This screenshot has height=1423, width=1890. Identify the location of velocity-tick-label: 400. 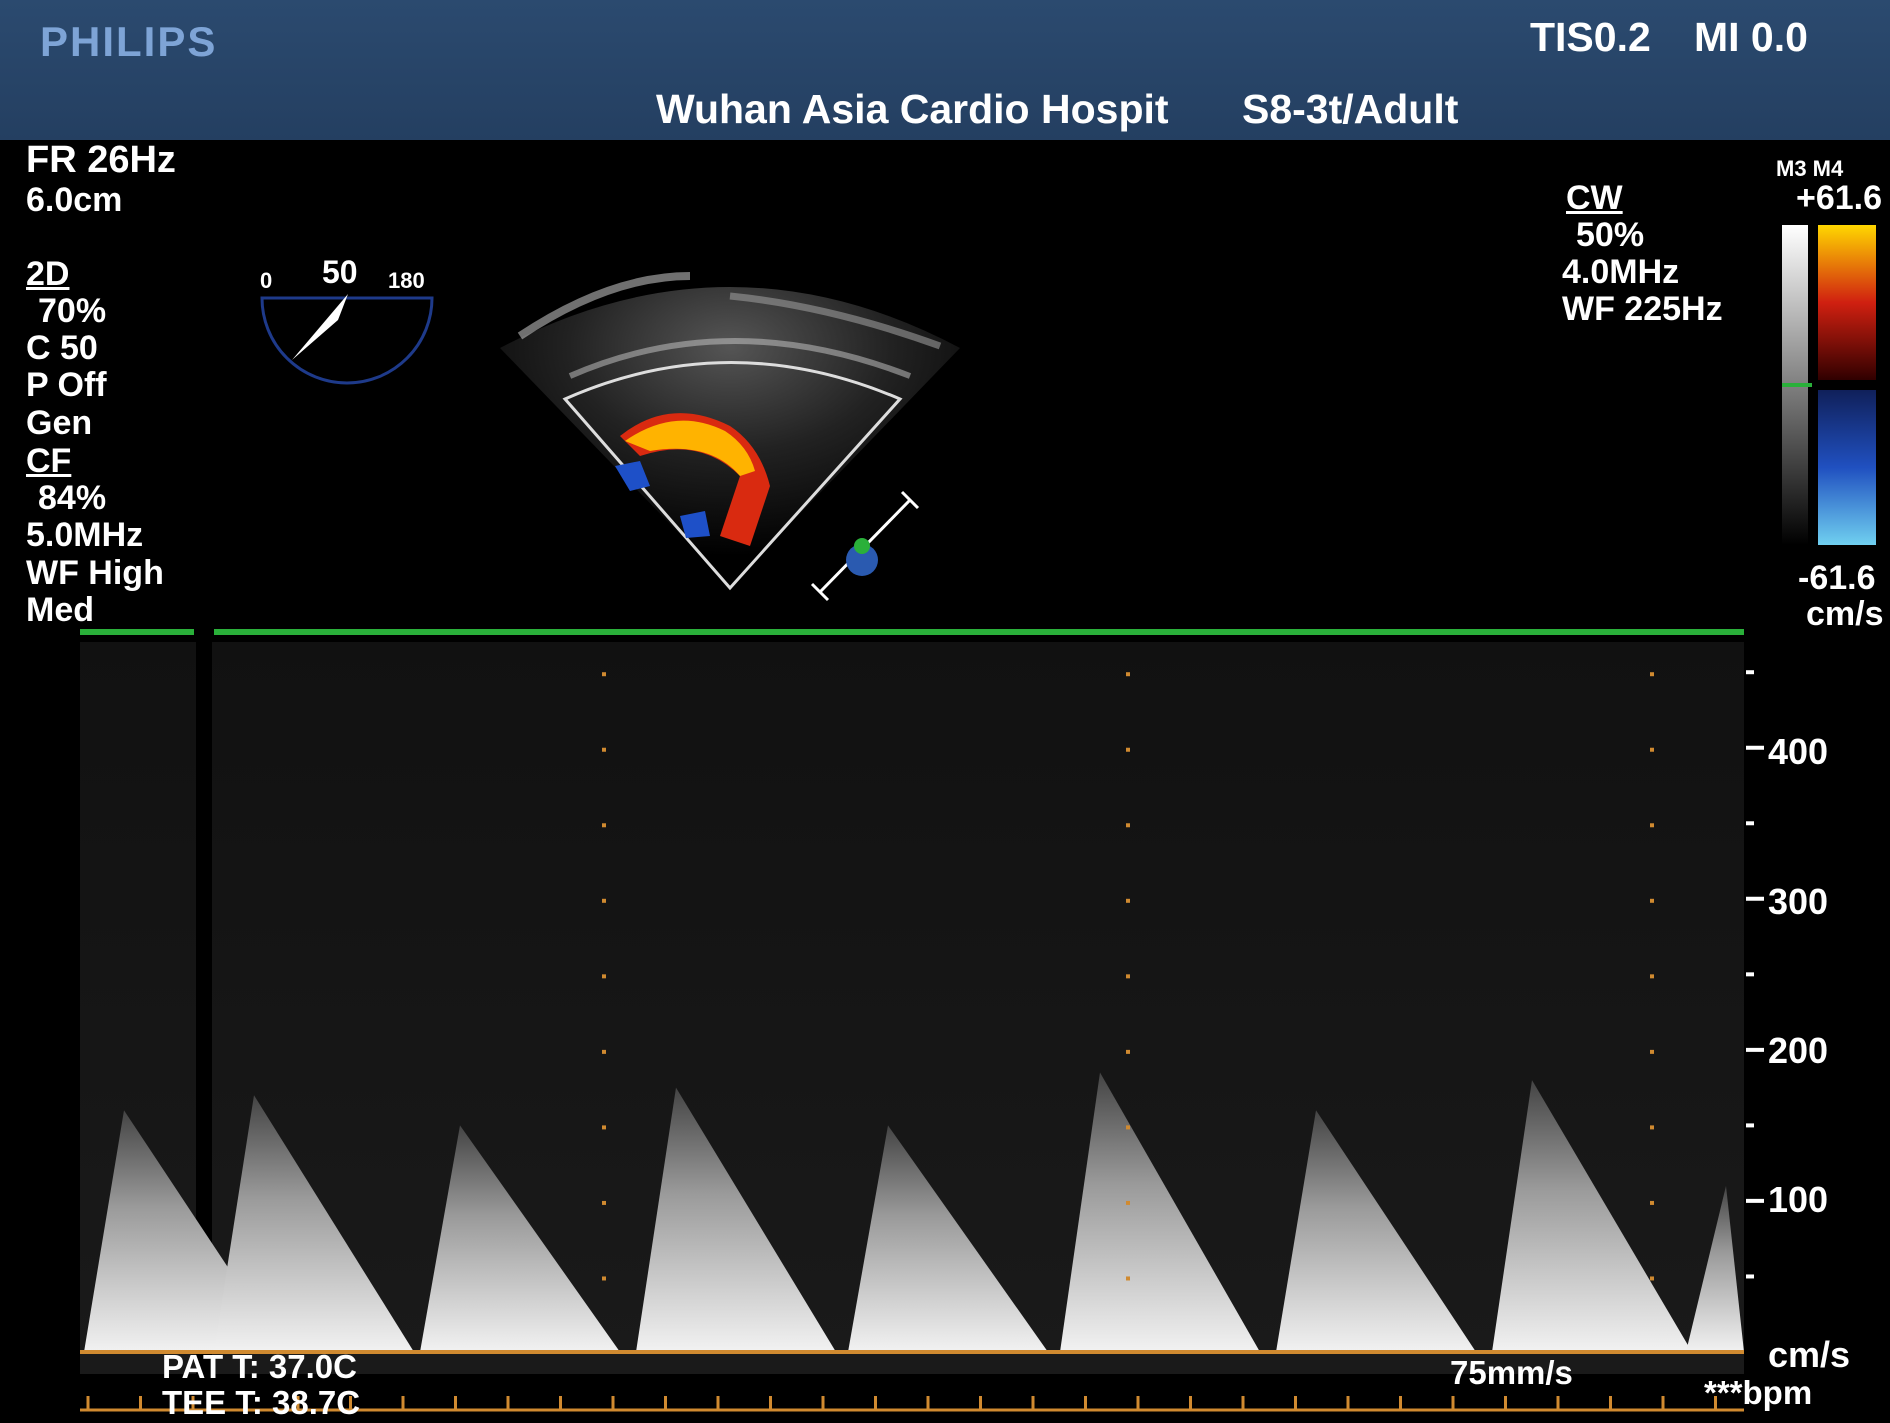
(1798, 751).